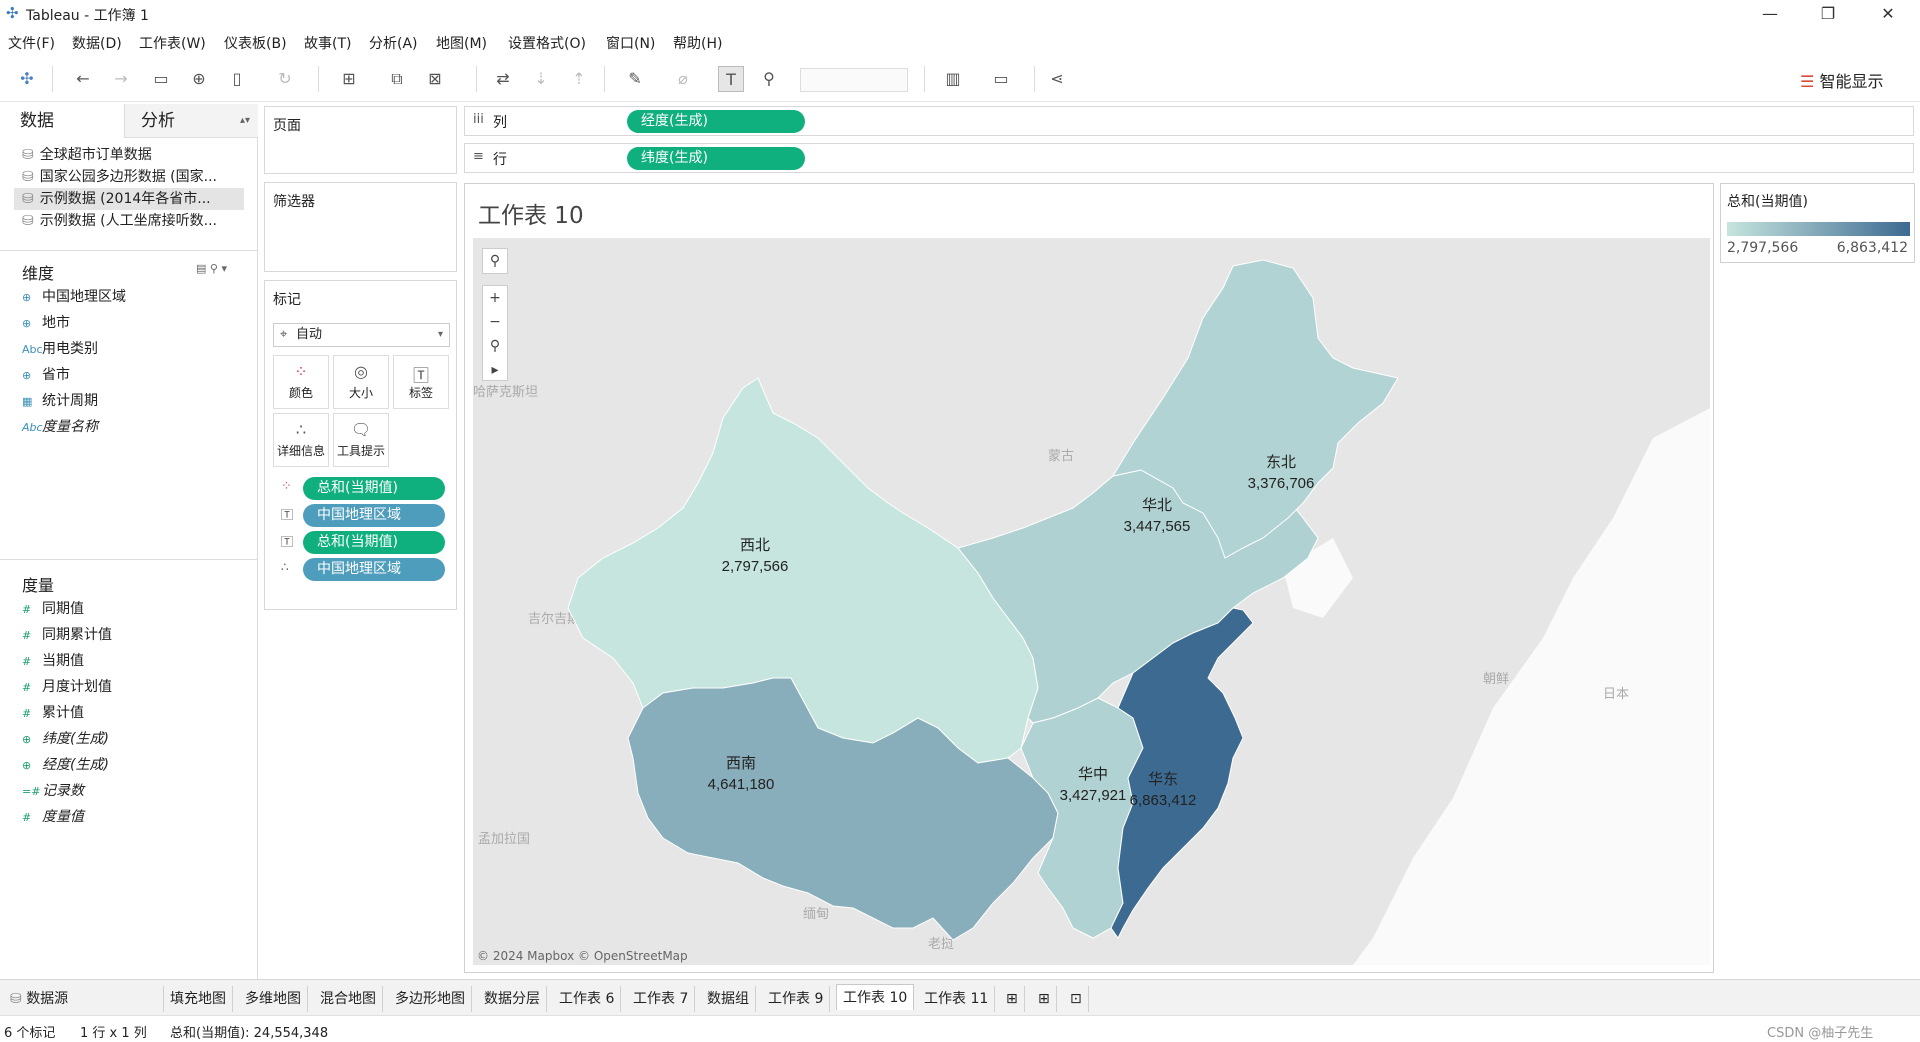 This screenshot has width=1920, height=1042. What do you see at coordinates (495, 346) in the screenshot?
I see `pin-map-icon: ⚲` at bounding box center [495, 346].